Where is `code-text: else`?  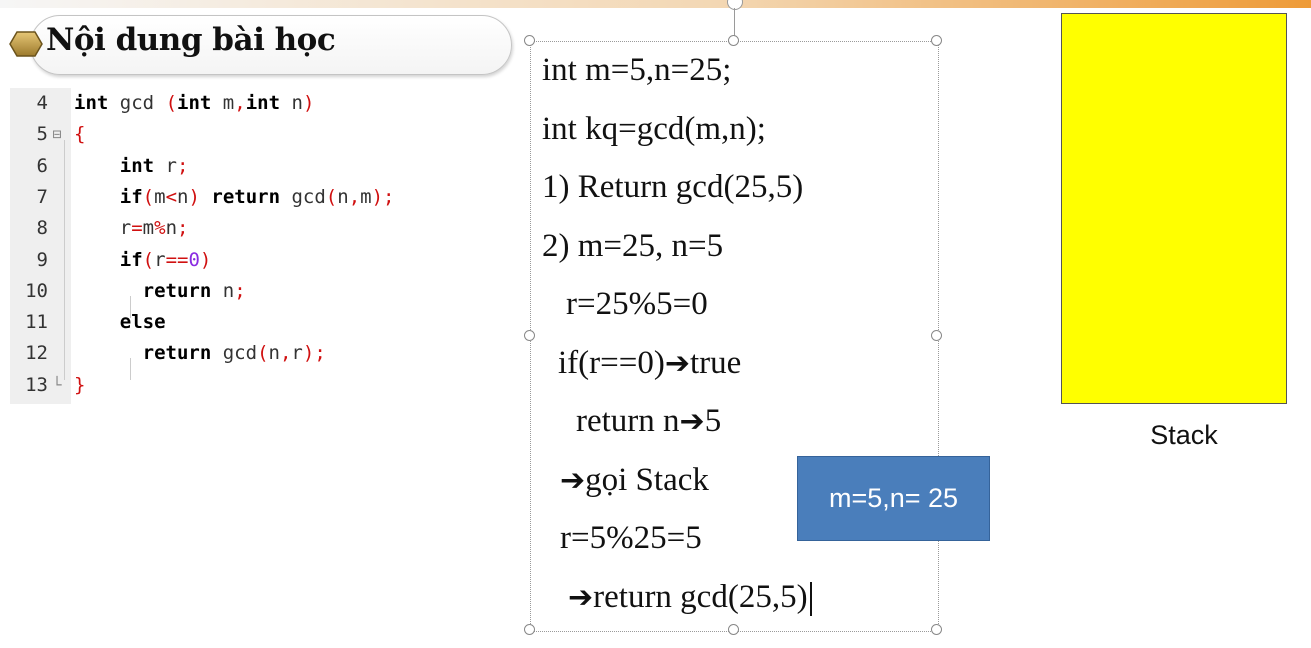 code-text: else is located at coordinates (142, 322).